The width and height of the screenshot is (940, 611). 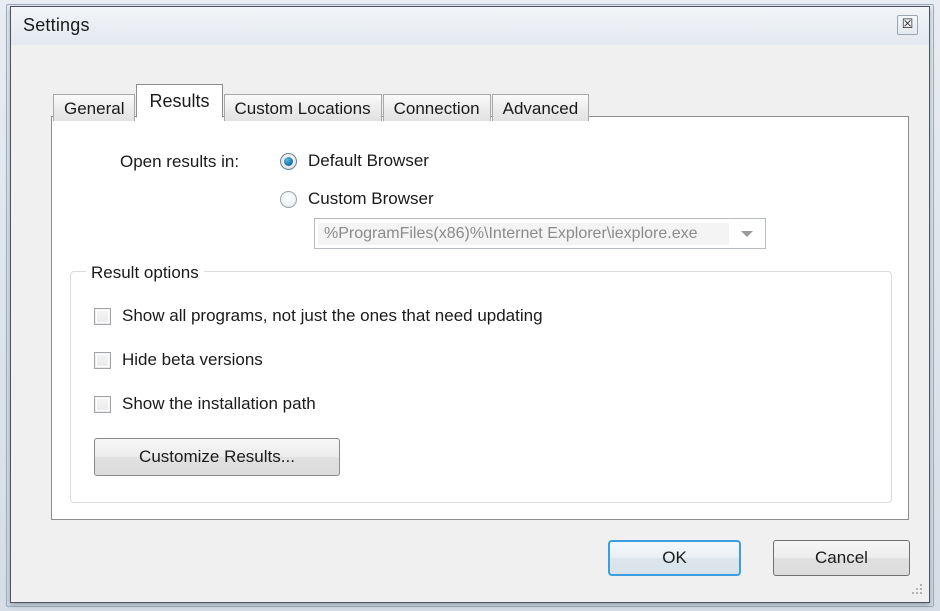 What do you see at coordinates (841, 558) in the screenshot?
I see `cancel-button: Cancel` at bounding box center [841, 558].